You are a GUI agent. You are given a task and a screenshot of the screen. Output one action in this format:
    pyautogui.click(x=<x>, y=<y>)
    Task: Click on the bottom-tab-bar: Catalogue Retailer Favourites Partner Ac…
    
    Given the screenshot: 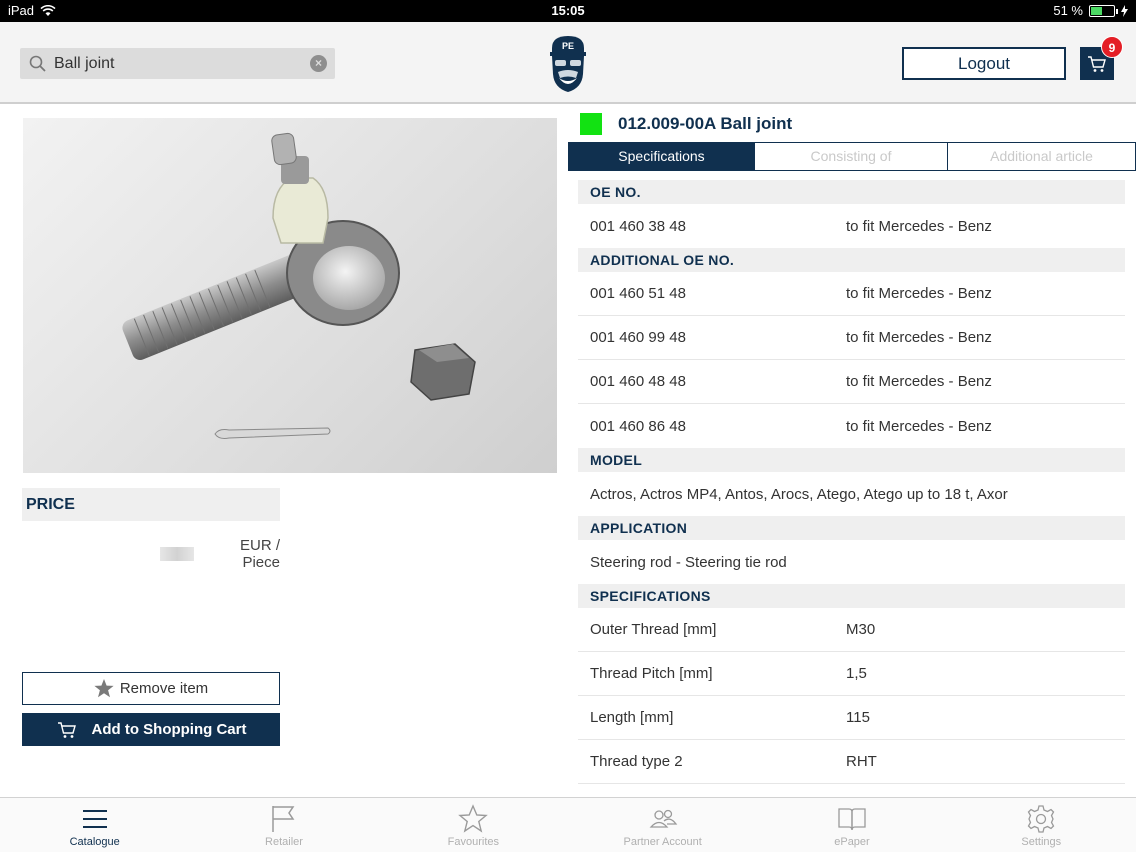 What is the action you would take?
    pyautogui.click(x=568, y=824)
    